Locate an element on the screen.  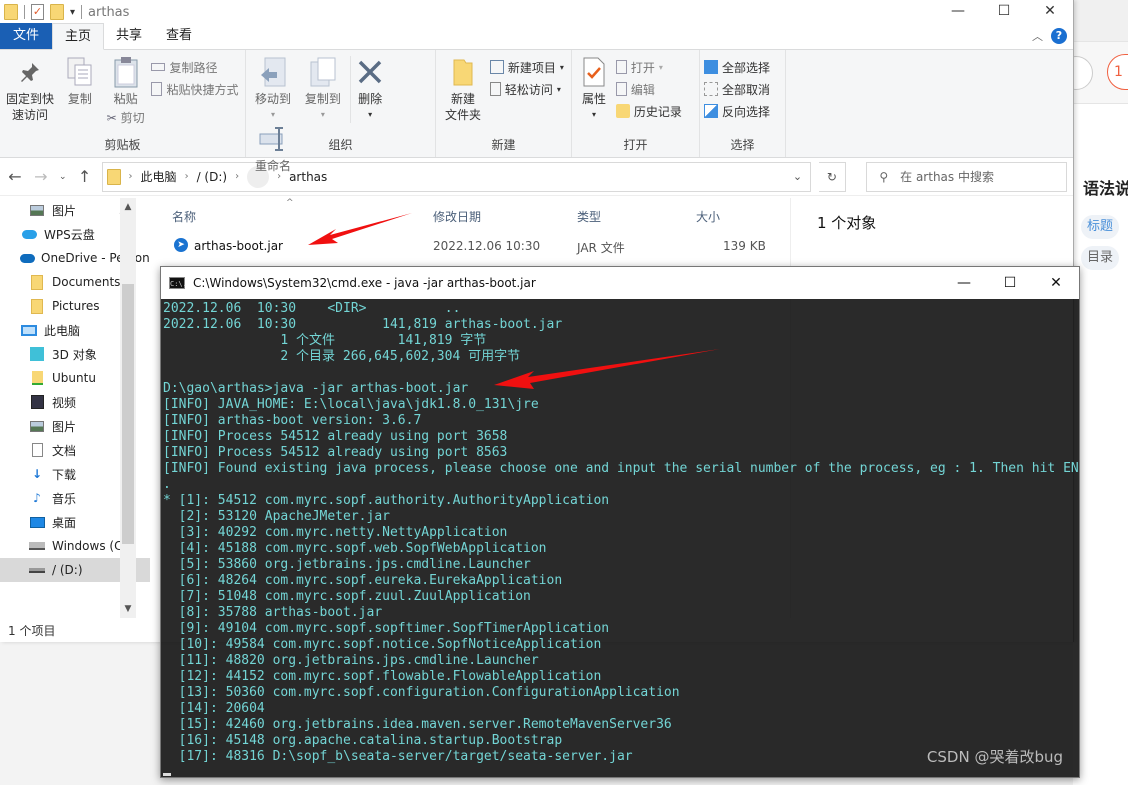
music-icon: ♪ is located at coordinates (37, 498).